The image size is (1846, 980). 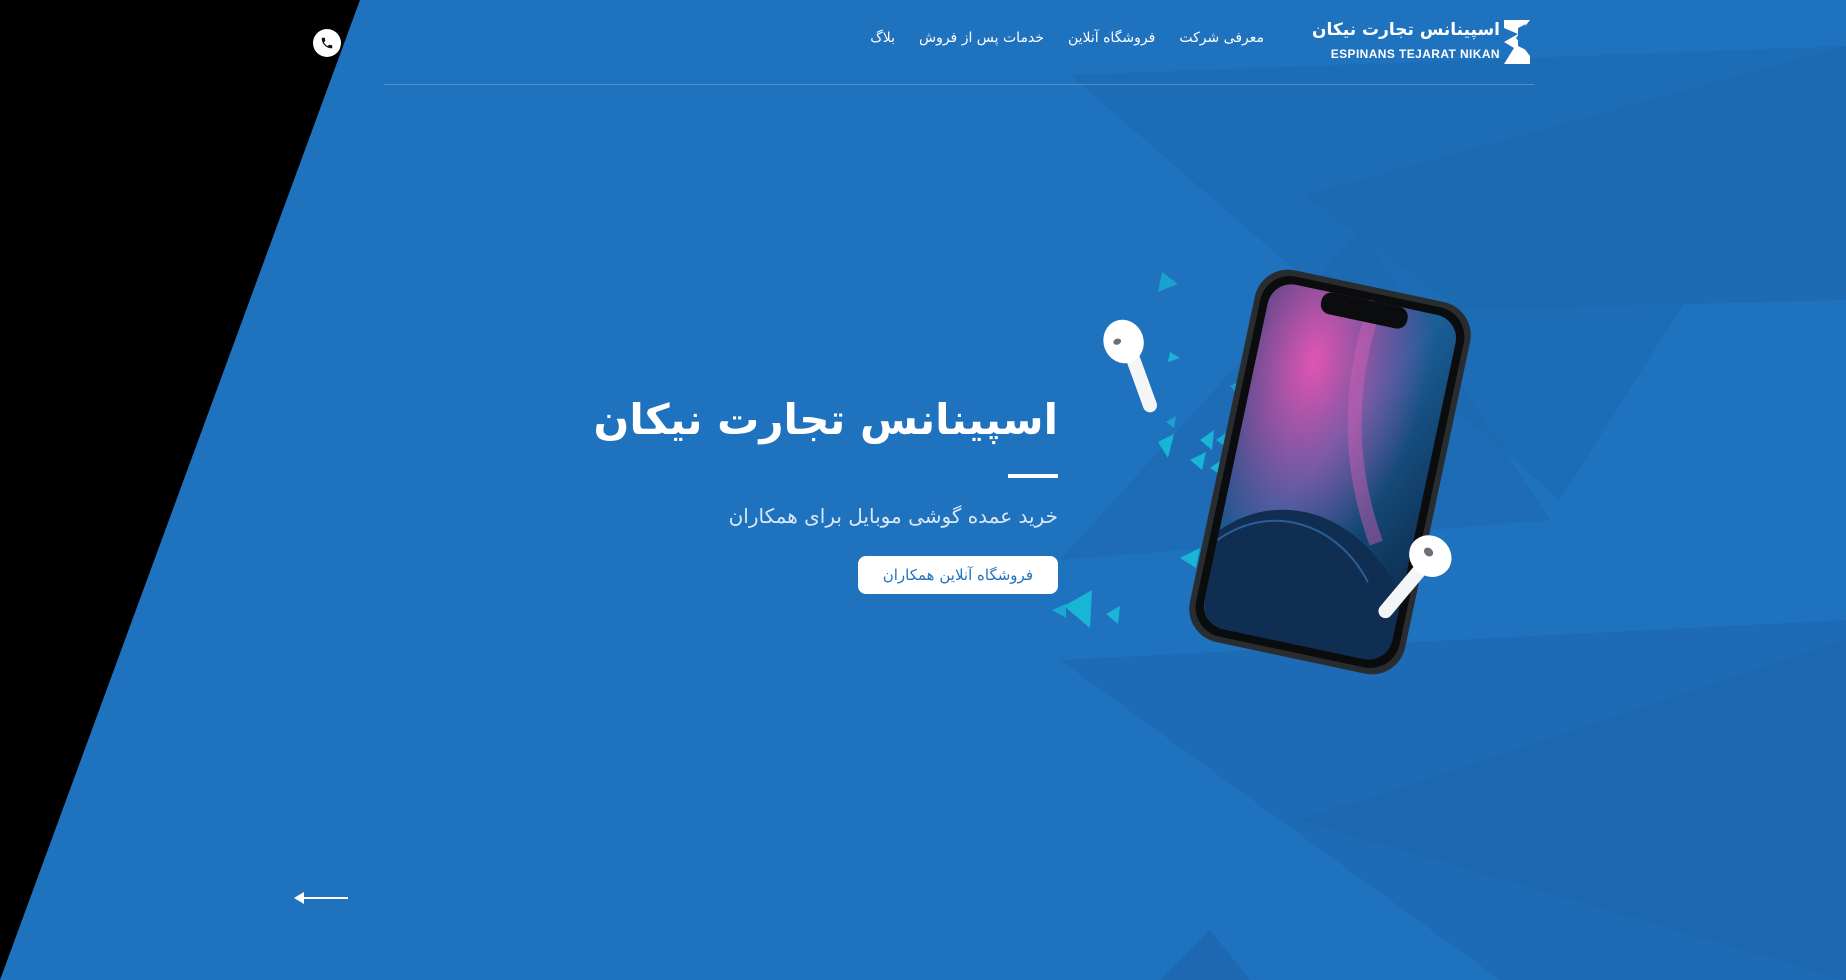 I want to click on brand-name-en: ESPINANS TEJARAT NIKAN, so click(x=1415, y=54).